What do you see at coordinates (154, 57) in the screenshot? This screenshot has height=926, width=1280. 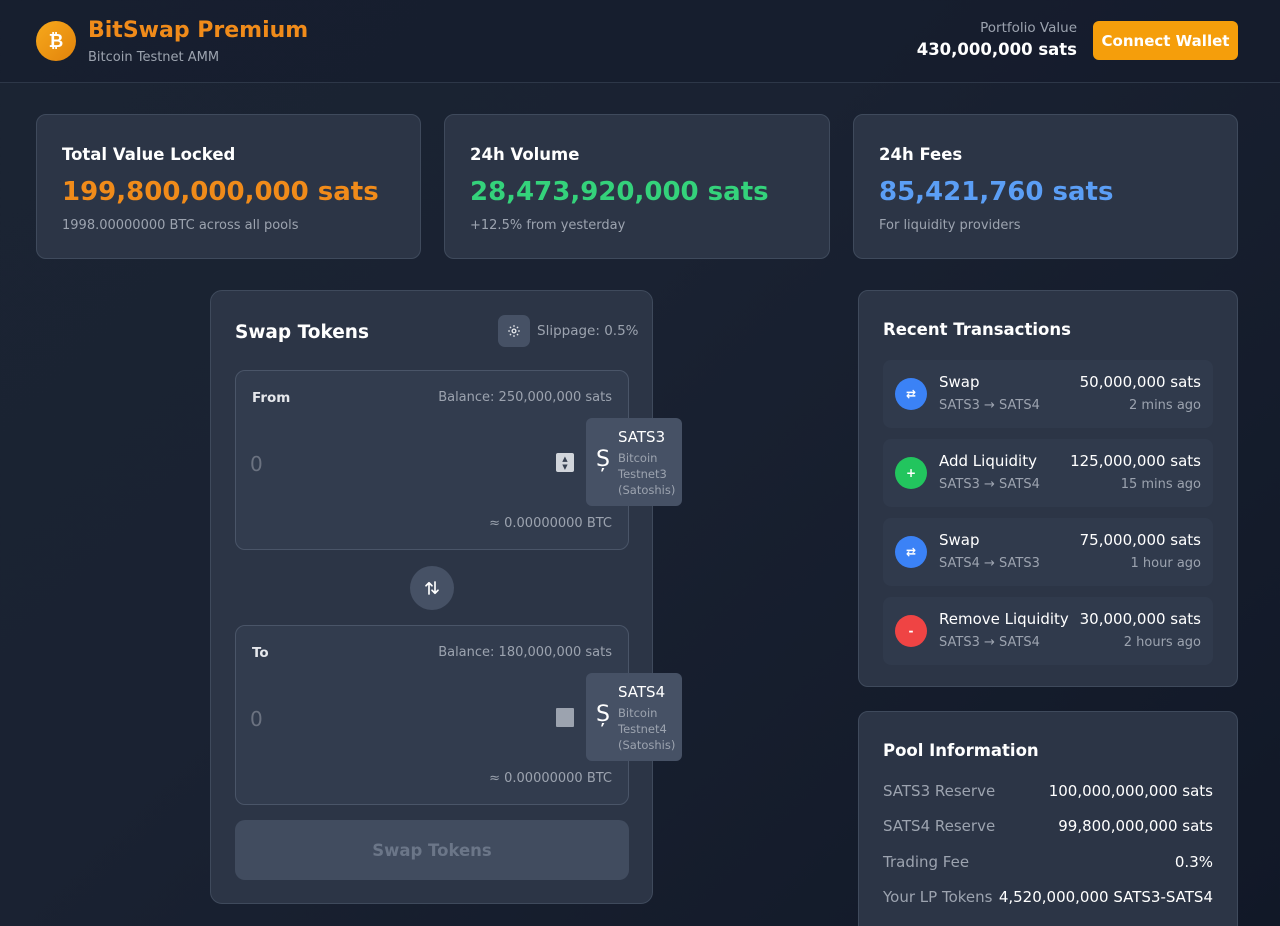 I see `app-subtitle: Bitcoin Testnet AMM` at bounding box center [154, 57].